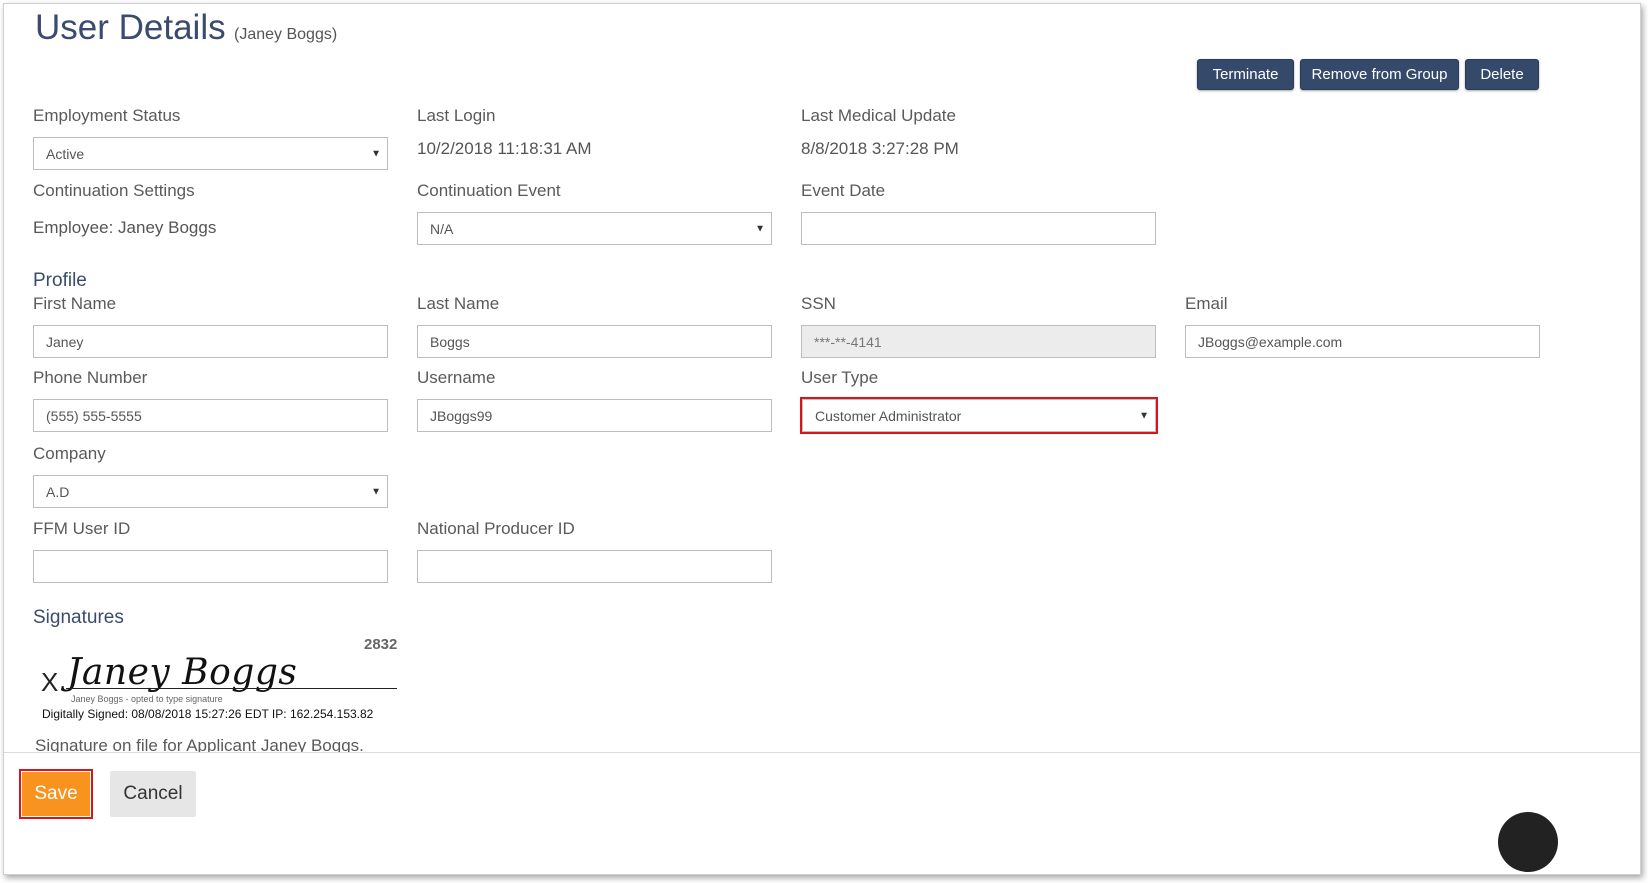 Image resolution: width=1648 pixels, height=883 pixels. Describe the element at coordinates (456, 377) in the screenshot. I see `username-label: Username` at that location.